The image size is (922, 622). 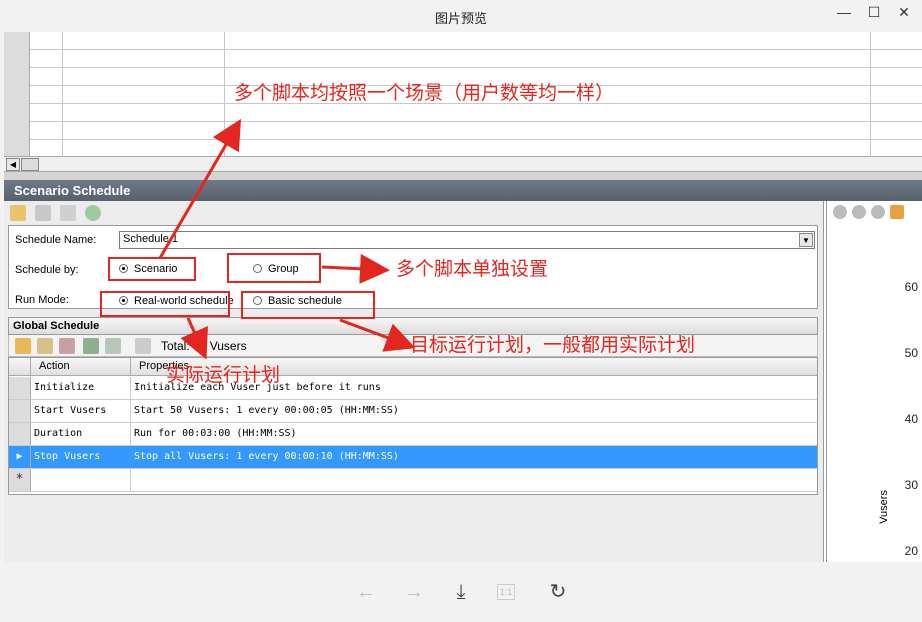 What do you see at coordinates (355, 268) in the screenshot?
I see `arrow-to-note2` at bounding box center [355, 268].